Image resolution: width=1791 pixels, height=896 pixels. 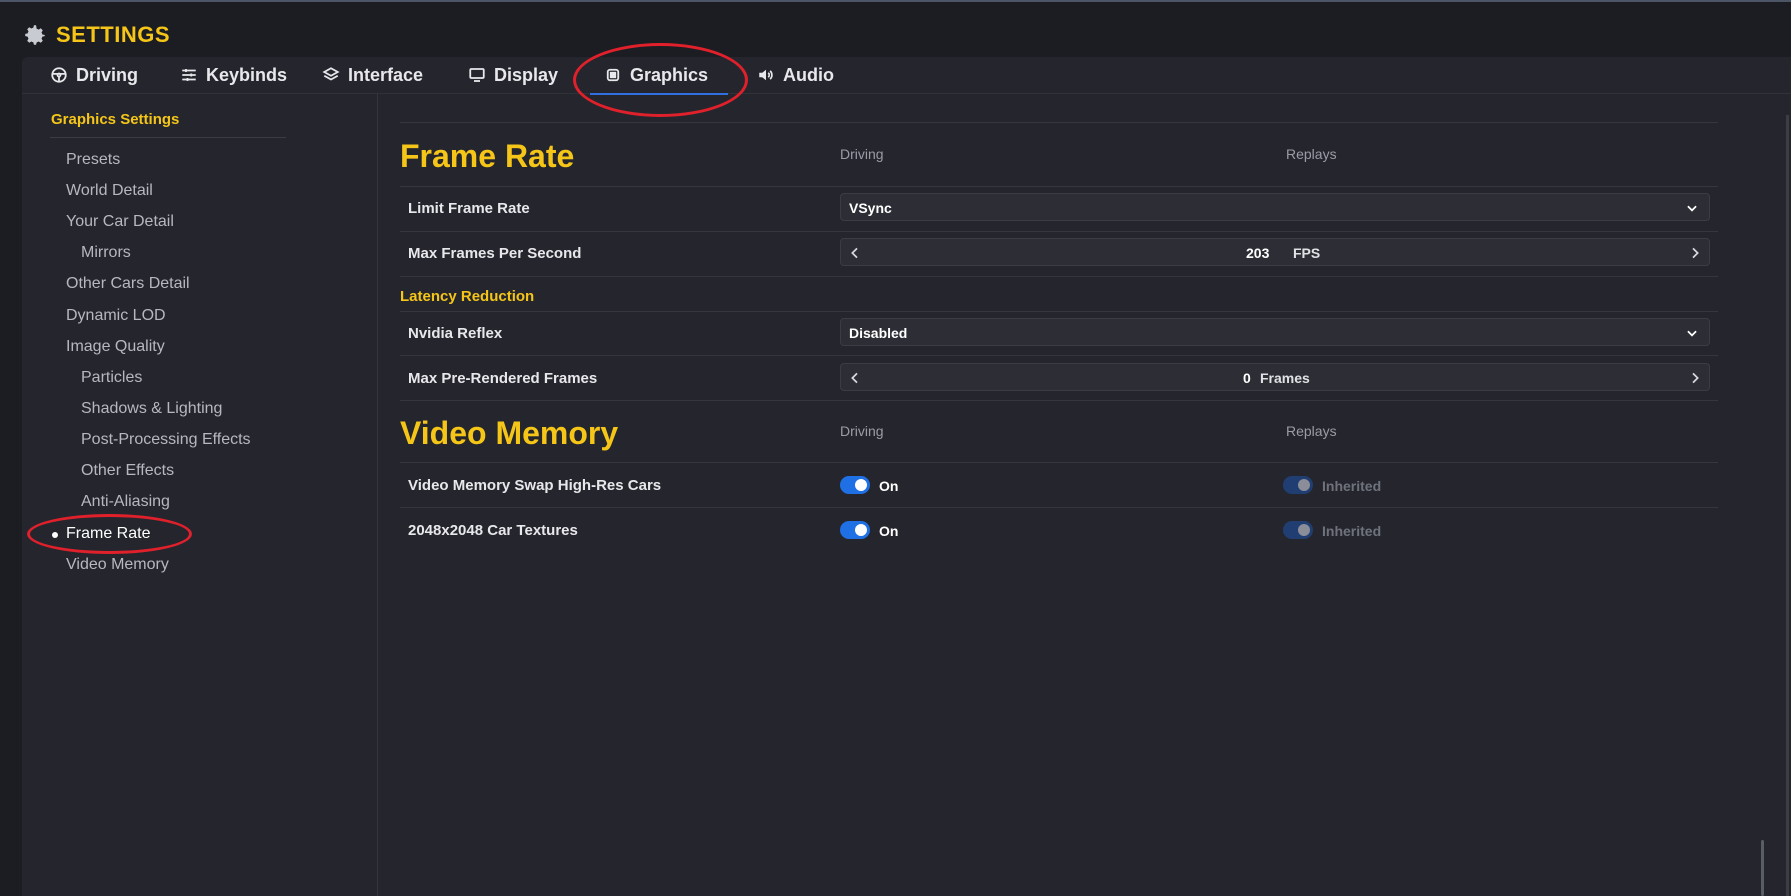 I want to click on car-textures-replays-toggle, so click(x=1298, y=530).